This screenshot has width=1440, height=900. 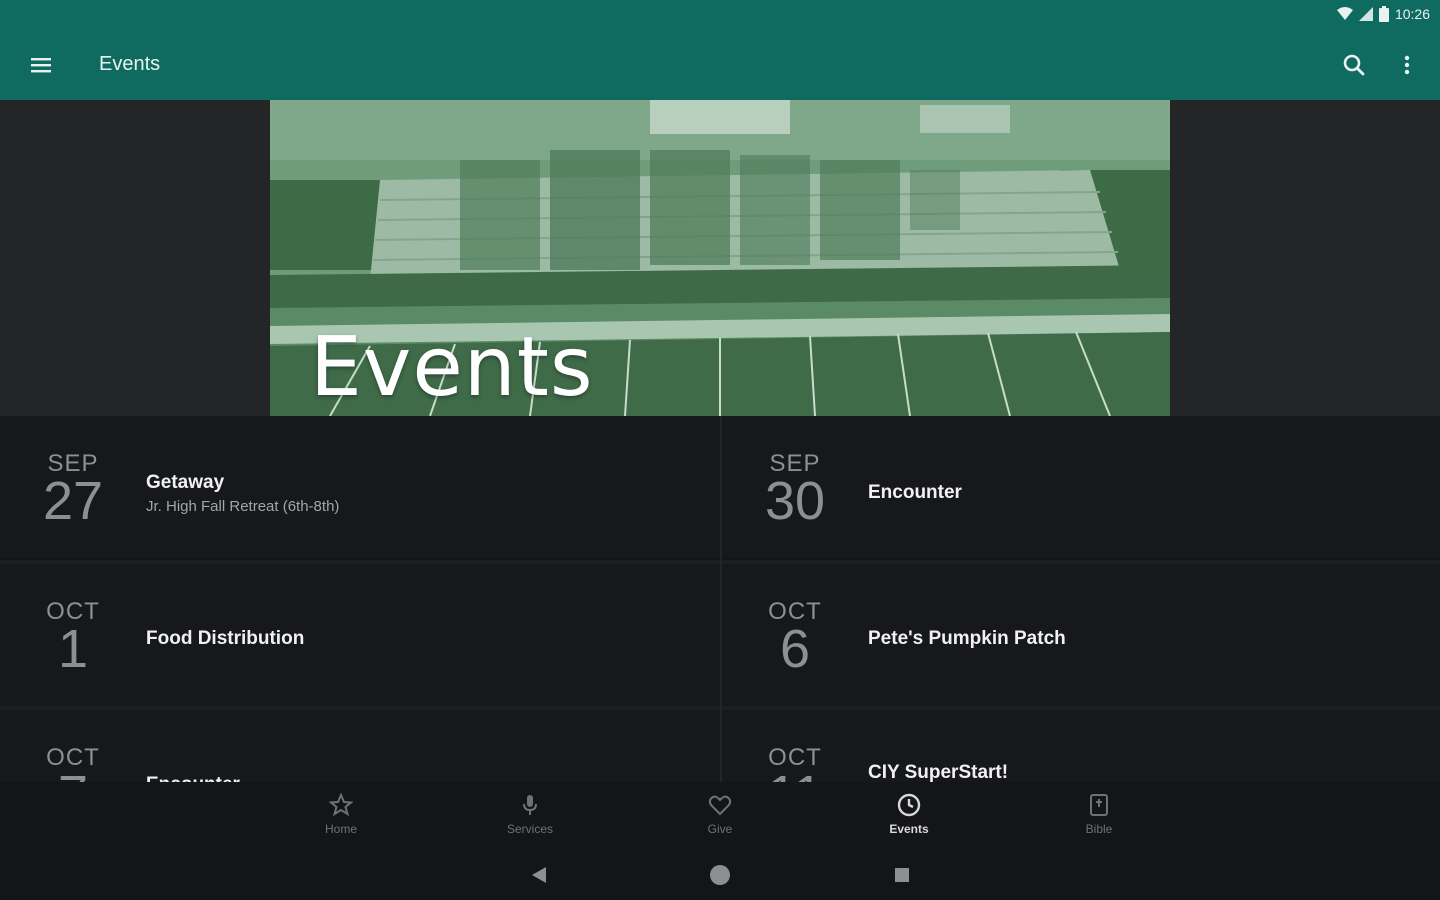 I want to click on system-nav-bar, so click(x=720, y=871).